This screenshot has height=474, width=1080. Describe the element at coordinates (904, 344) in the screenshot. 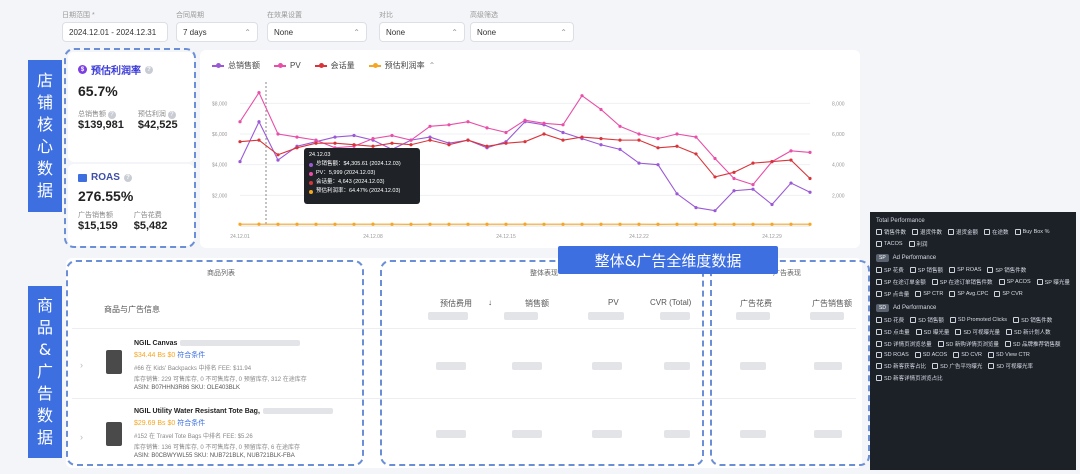

I see `metric-checkbox: SD 详情页浏览总量` at that location.